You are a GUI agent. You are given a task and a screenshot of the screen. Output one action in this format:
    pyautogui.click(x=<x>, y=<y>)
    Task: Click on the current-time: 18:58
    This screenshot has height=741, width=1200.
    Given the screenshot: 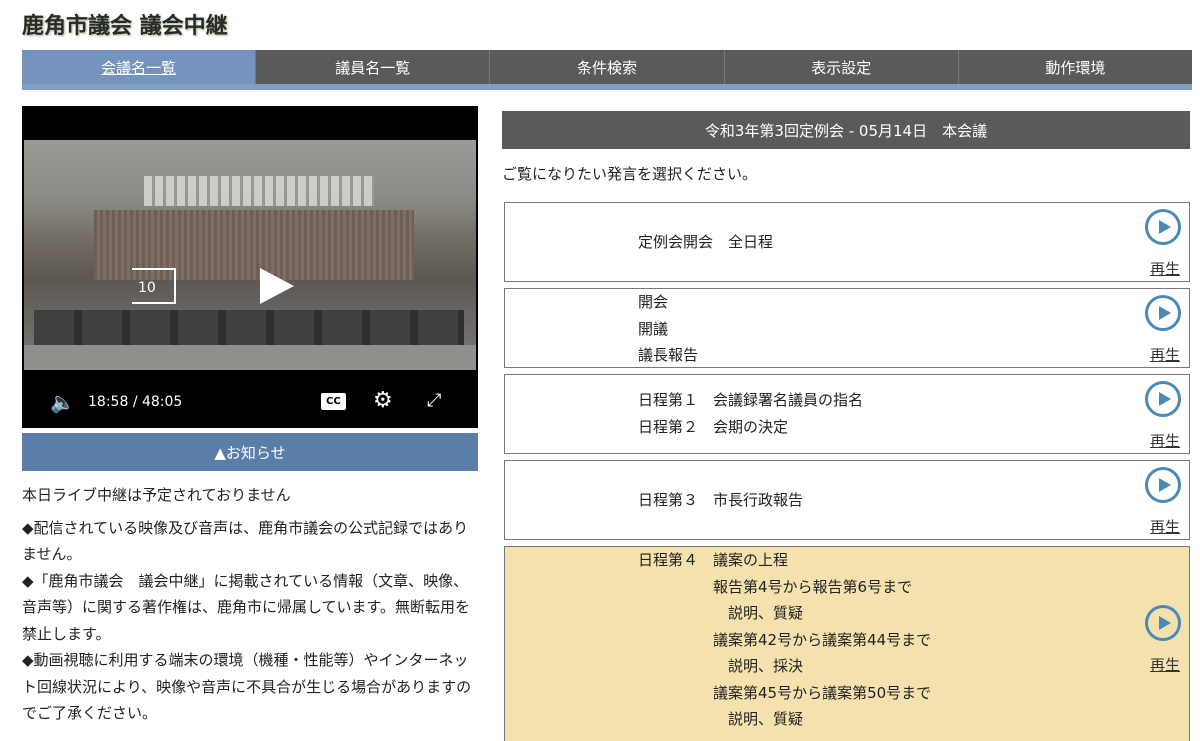 What is the action you would take?
    pyautogui.click(x=108, y=402)
    